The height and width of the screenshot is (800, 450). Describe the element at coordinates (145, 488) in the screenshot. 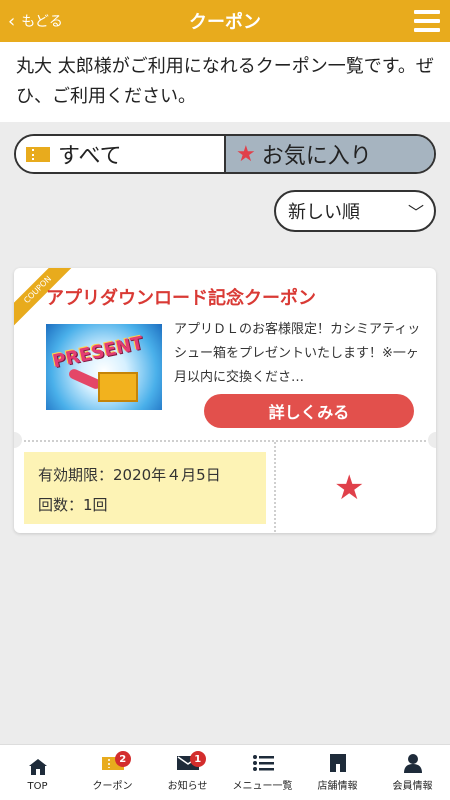

I see `coupon-expiry-box: 有効期限：2020年４月5日 回数：1回` at that location.